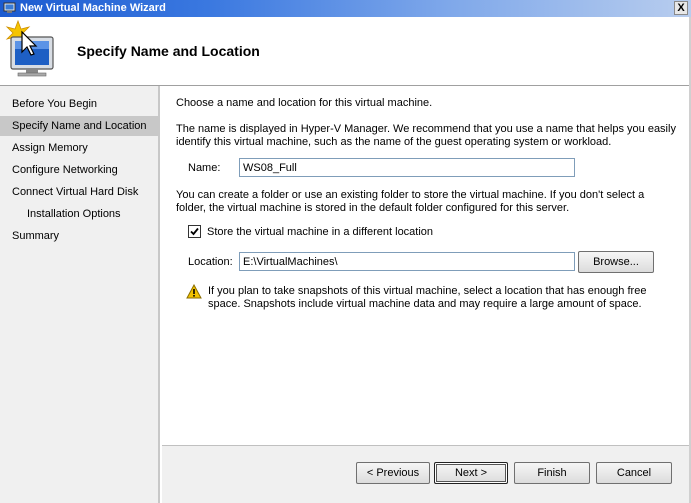  I want to click on sidebar-item-label: Before You Begin, so click(55, 104).